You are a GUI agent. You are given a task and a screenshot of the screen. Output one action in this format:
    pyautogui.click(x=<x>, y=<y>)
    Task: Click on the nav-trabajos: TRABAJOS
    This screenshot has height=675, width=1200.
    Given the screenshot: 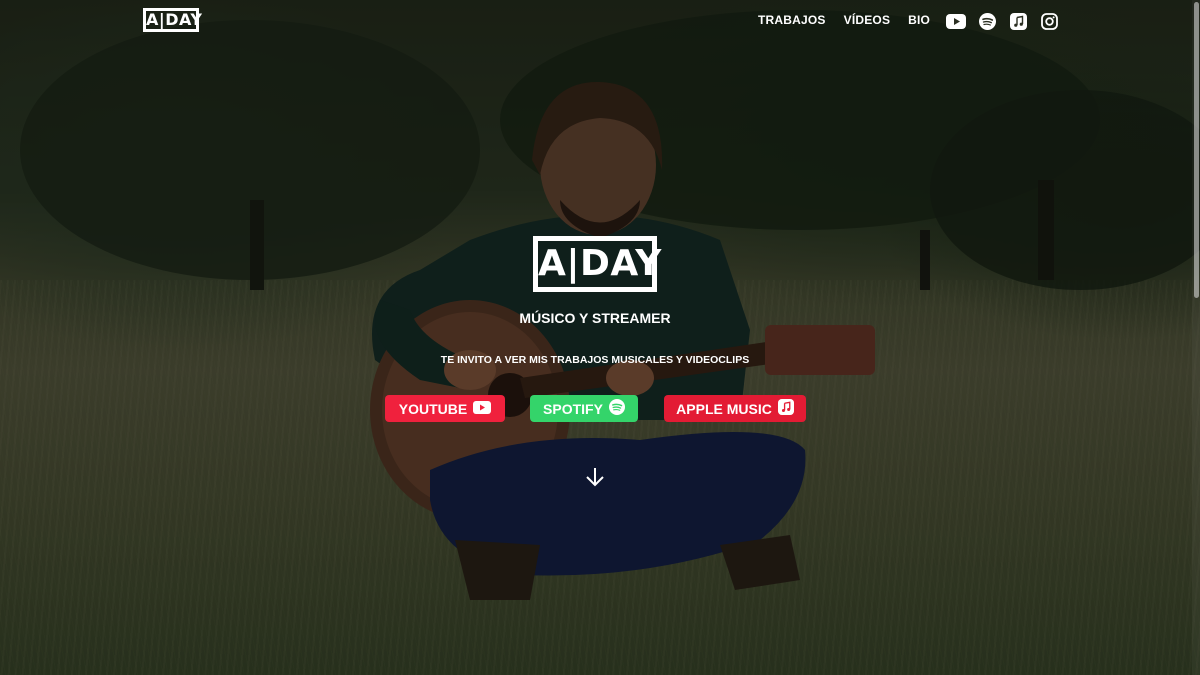 What is the action you would take?
    pyautogui.click(x=792, y=20)
    